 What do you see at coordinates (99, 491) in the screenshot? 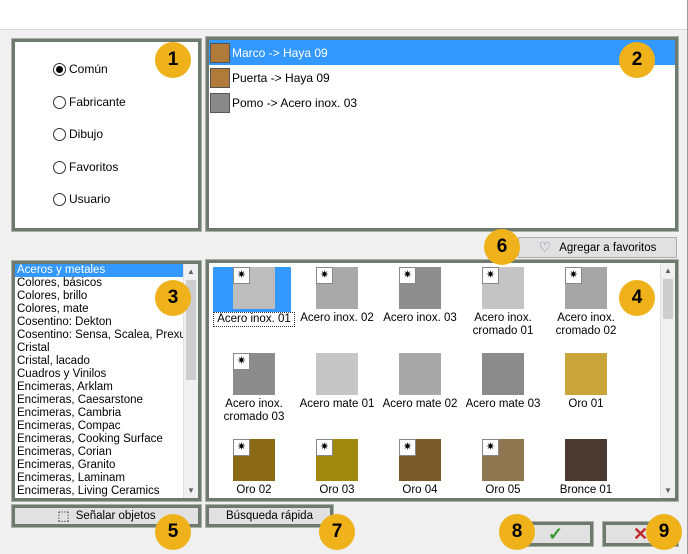
I see `category-item: Encimeras, Living Ceramics` at bounding box center [99, 491].